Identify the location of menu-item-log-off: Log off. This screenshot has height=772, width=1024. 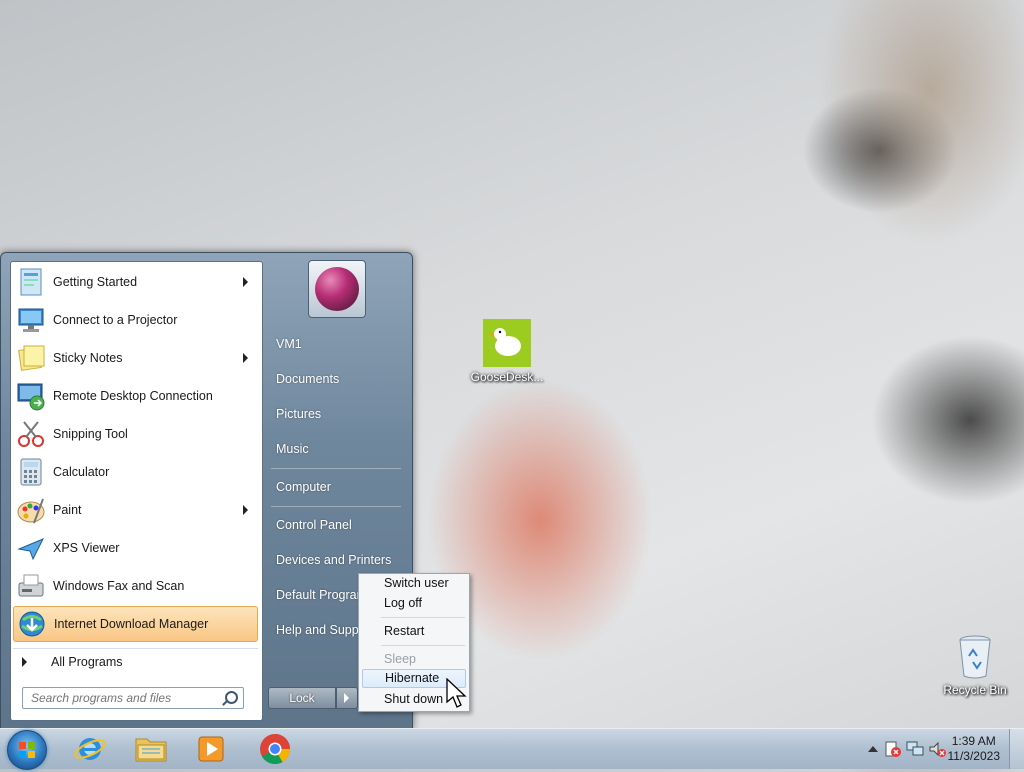
(414, 603).